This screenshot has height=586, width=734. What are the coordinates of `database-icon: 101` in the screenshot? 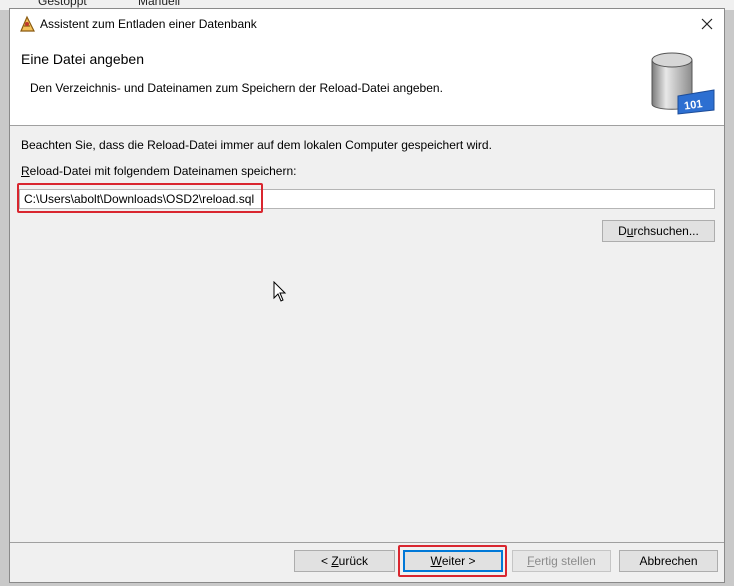 It's located at (683, 83).